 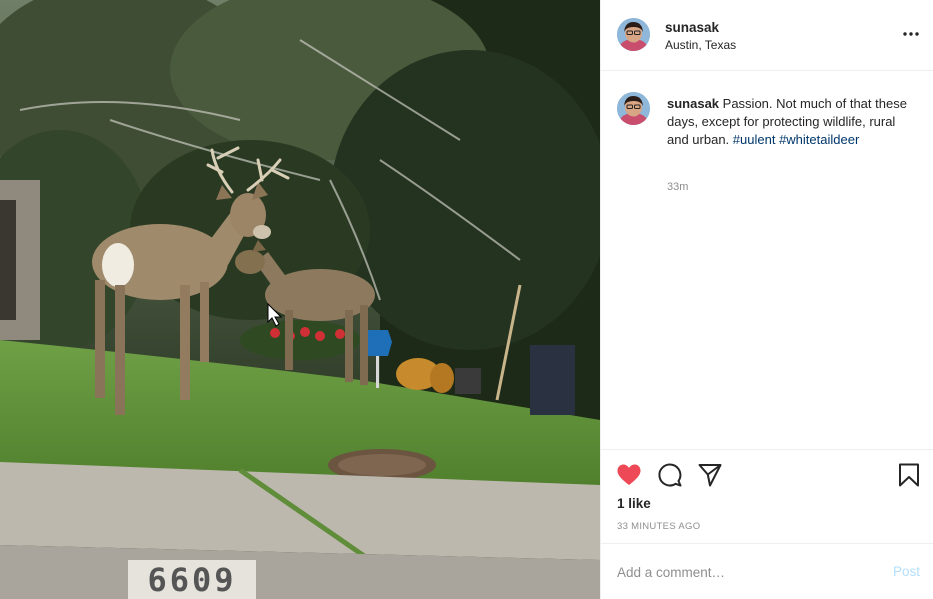 What do you see at coordinates (192, 580) in the screenshot?
I see `house-number: 6609` at bounding box center [192, 580].